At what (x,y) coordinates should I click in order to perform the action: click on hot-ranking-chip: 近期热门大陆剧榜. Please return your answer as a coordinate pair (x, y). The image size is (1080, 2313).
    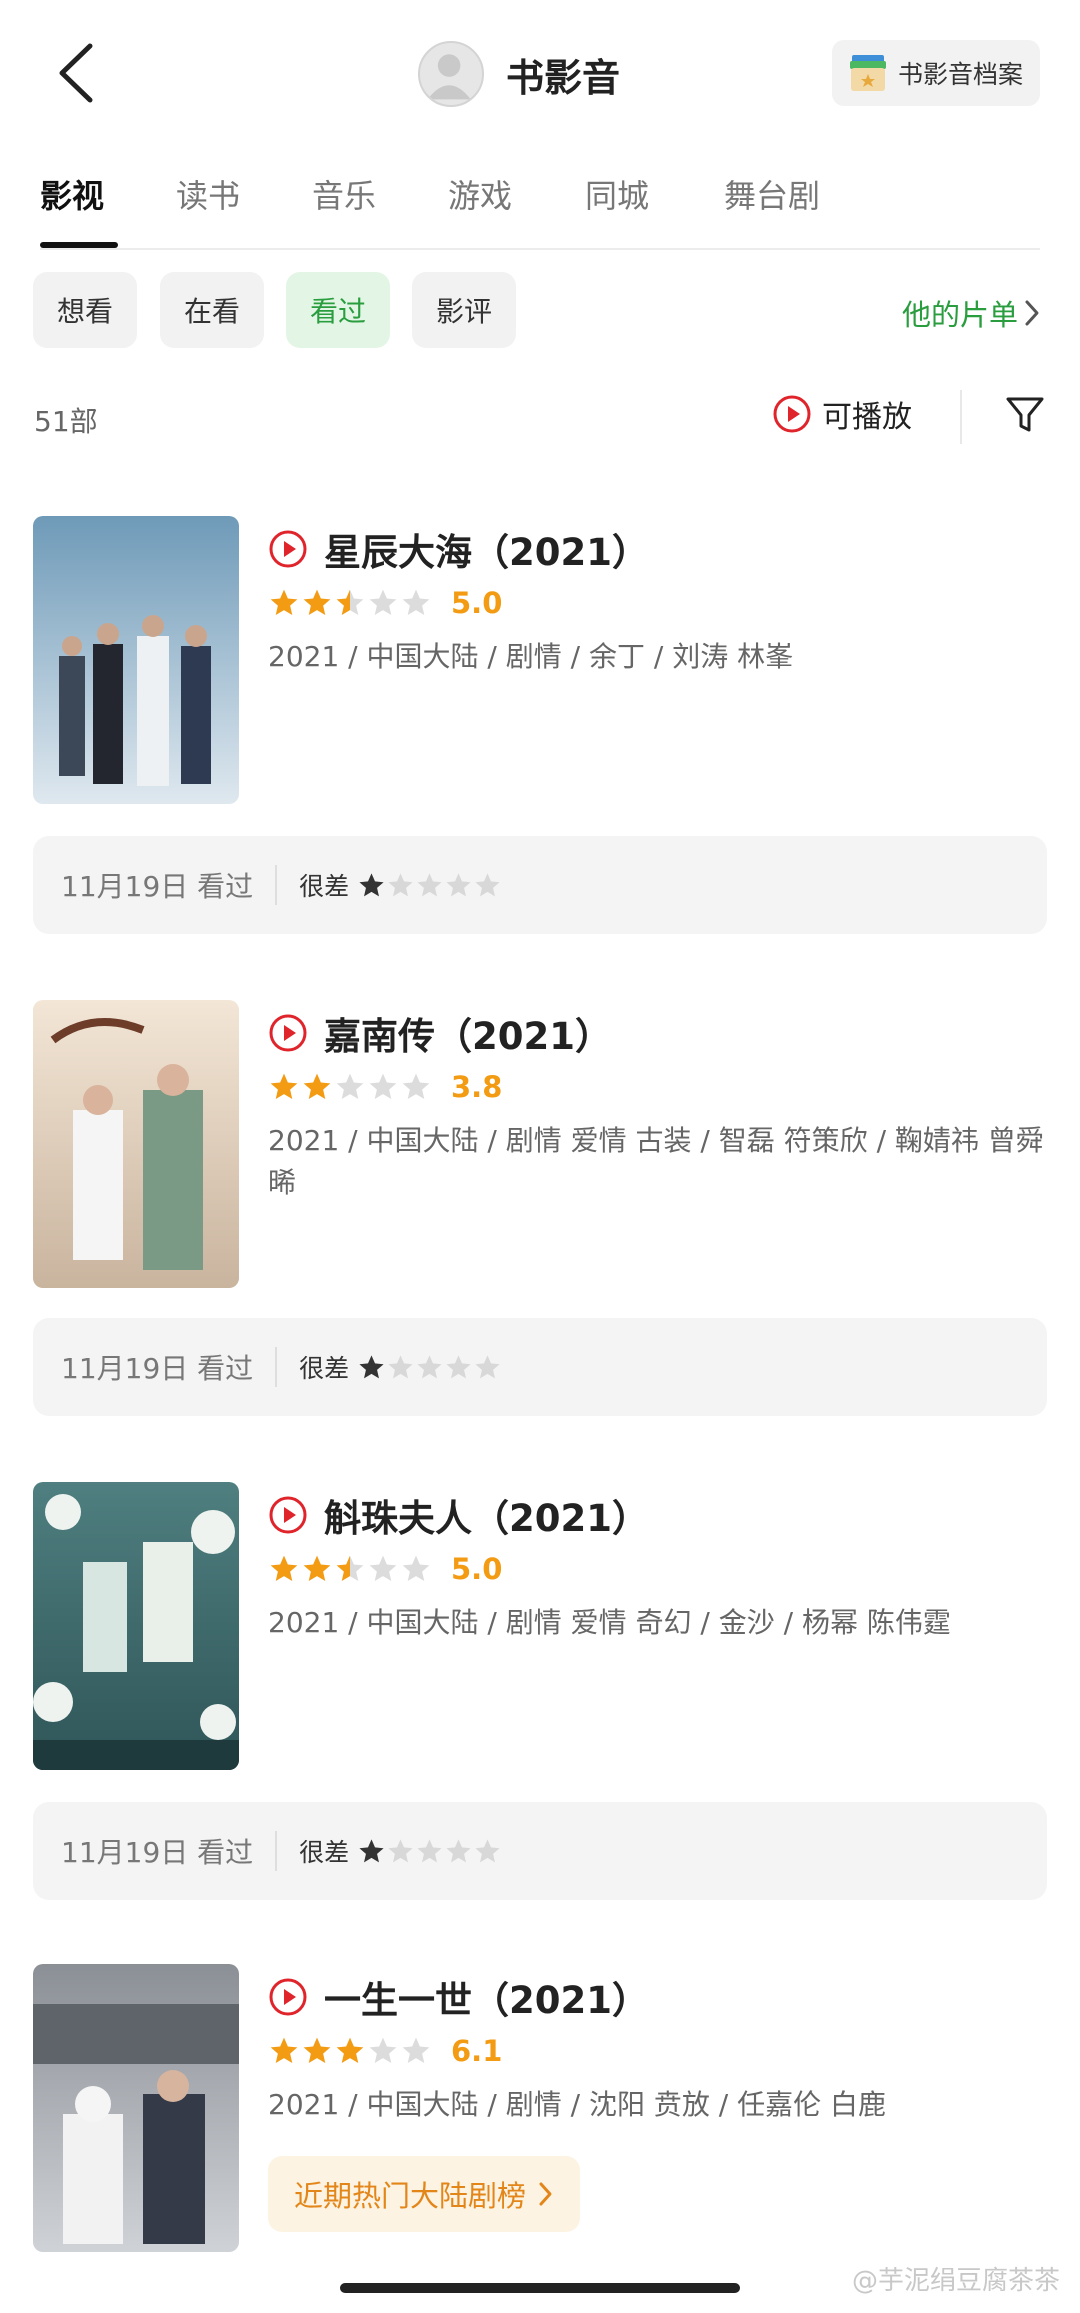
    Looking at the image, I should click on (424, 2194).